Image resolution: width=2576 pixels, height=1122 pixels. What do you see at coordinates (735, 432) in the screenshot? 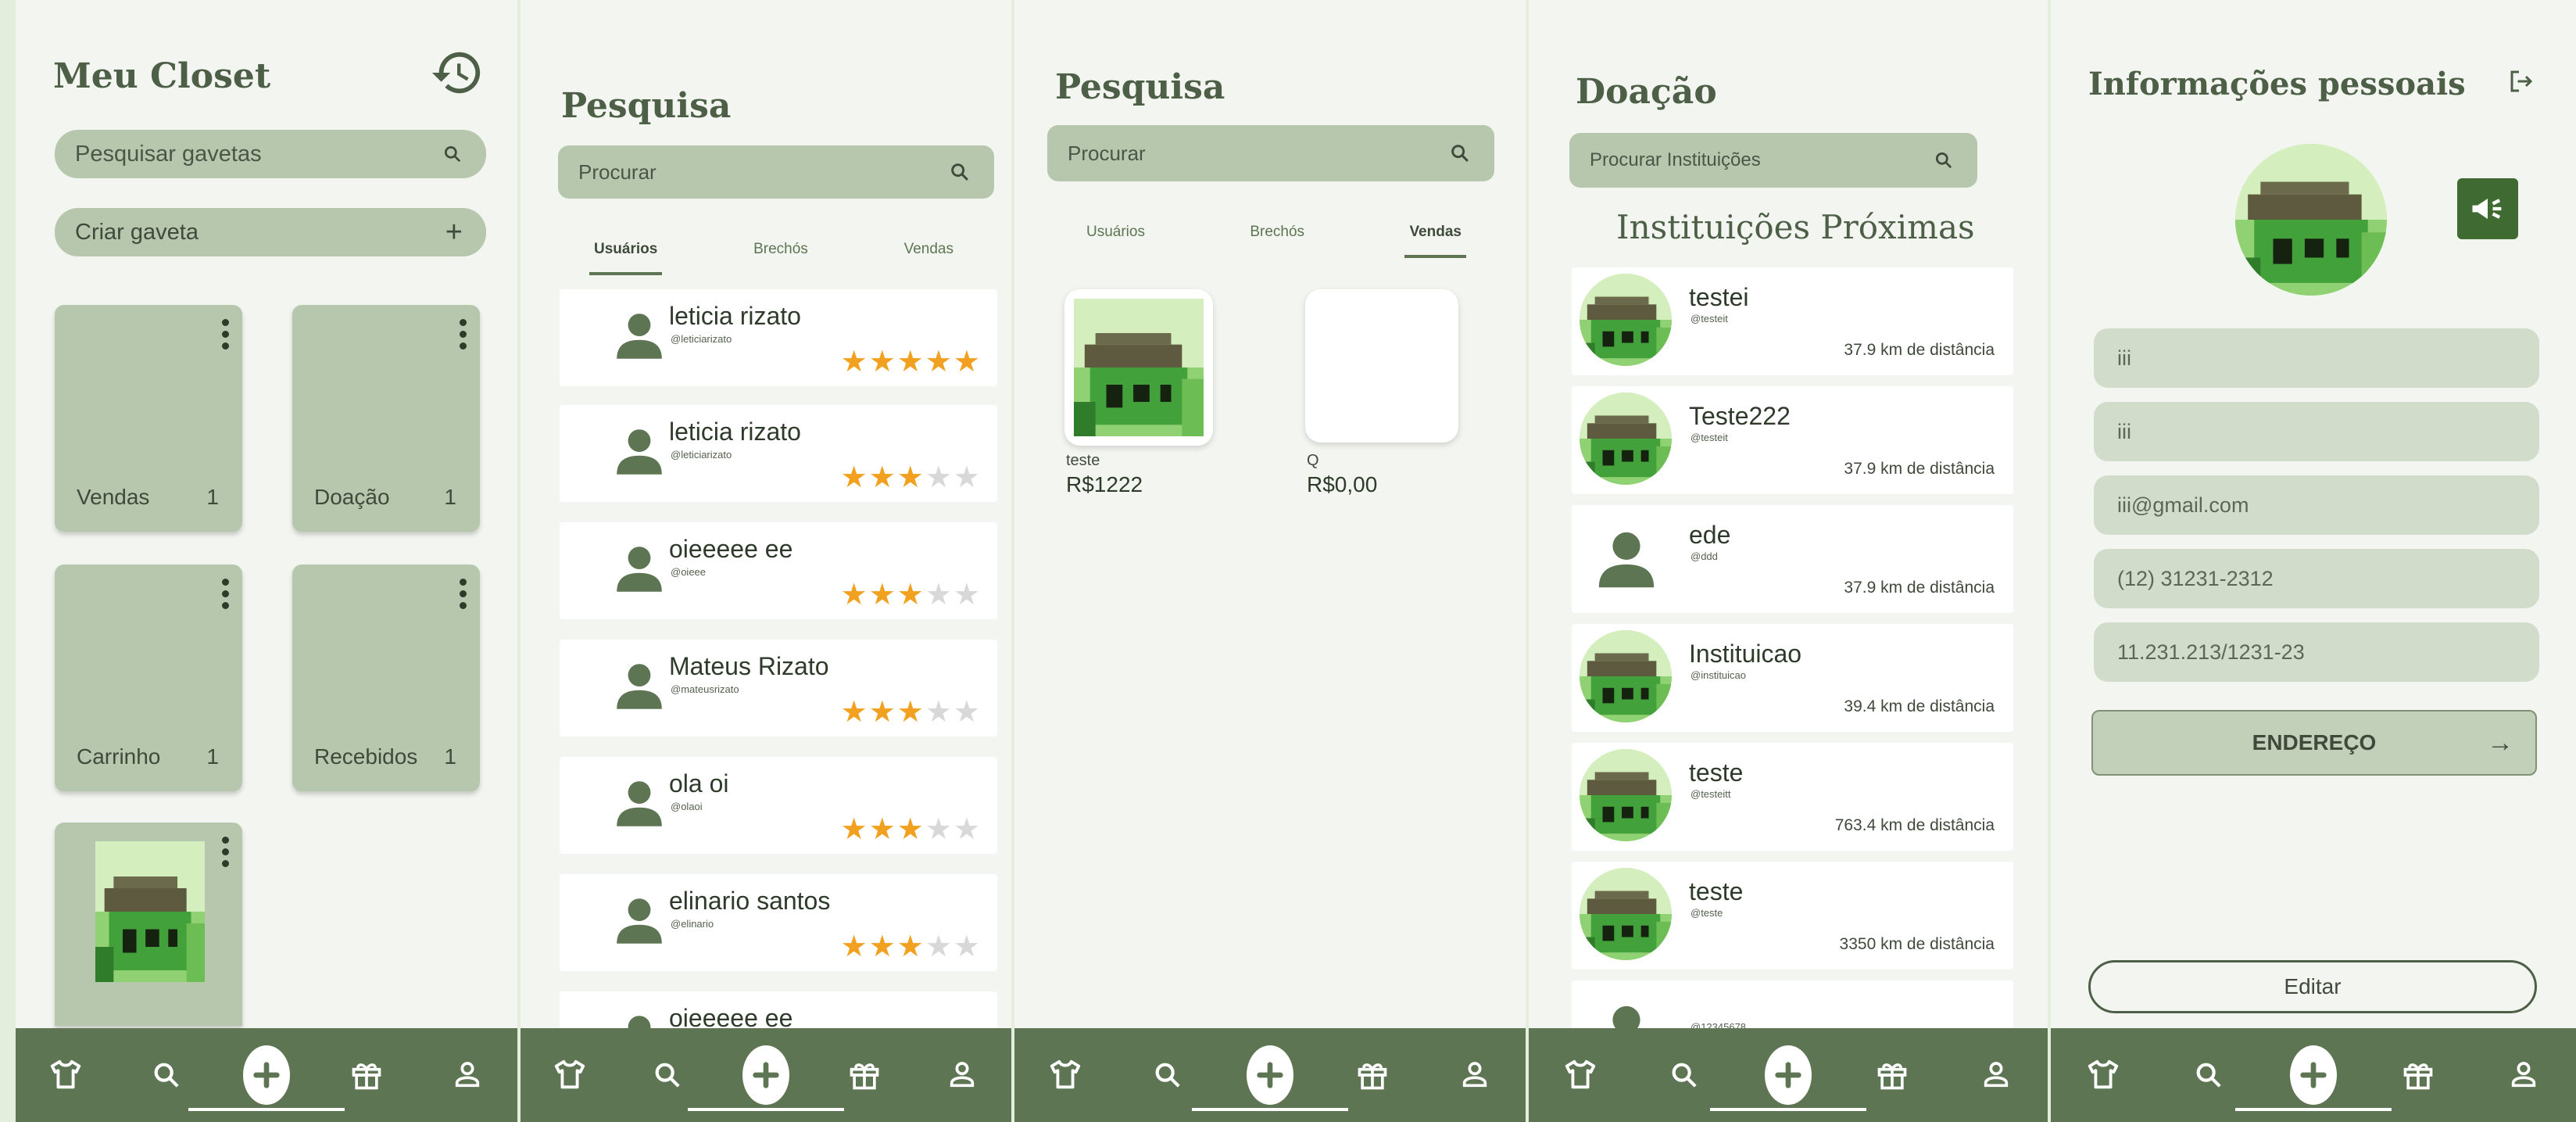
I see `user-name: leticia rizato` at bounding box center [735, 432].